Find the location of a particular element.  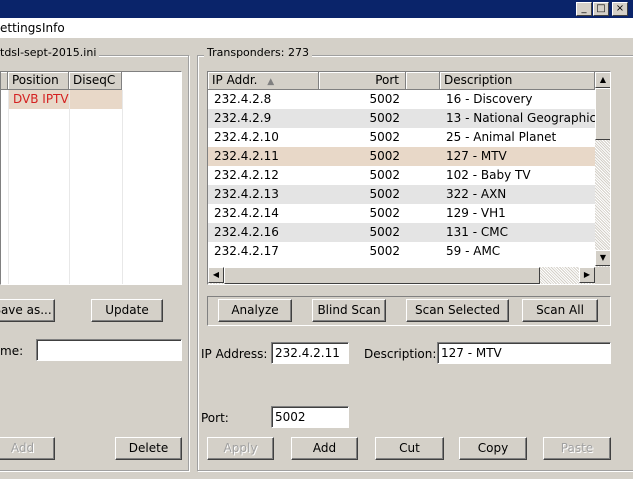

title-bar: _ □ × is located at coordinates (316, 9).